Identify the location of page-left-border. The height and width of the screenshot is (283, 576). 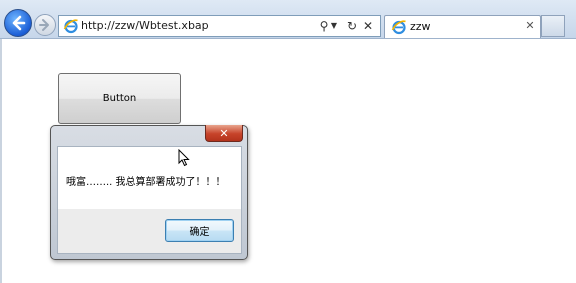
(1, 161).